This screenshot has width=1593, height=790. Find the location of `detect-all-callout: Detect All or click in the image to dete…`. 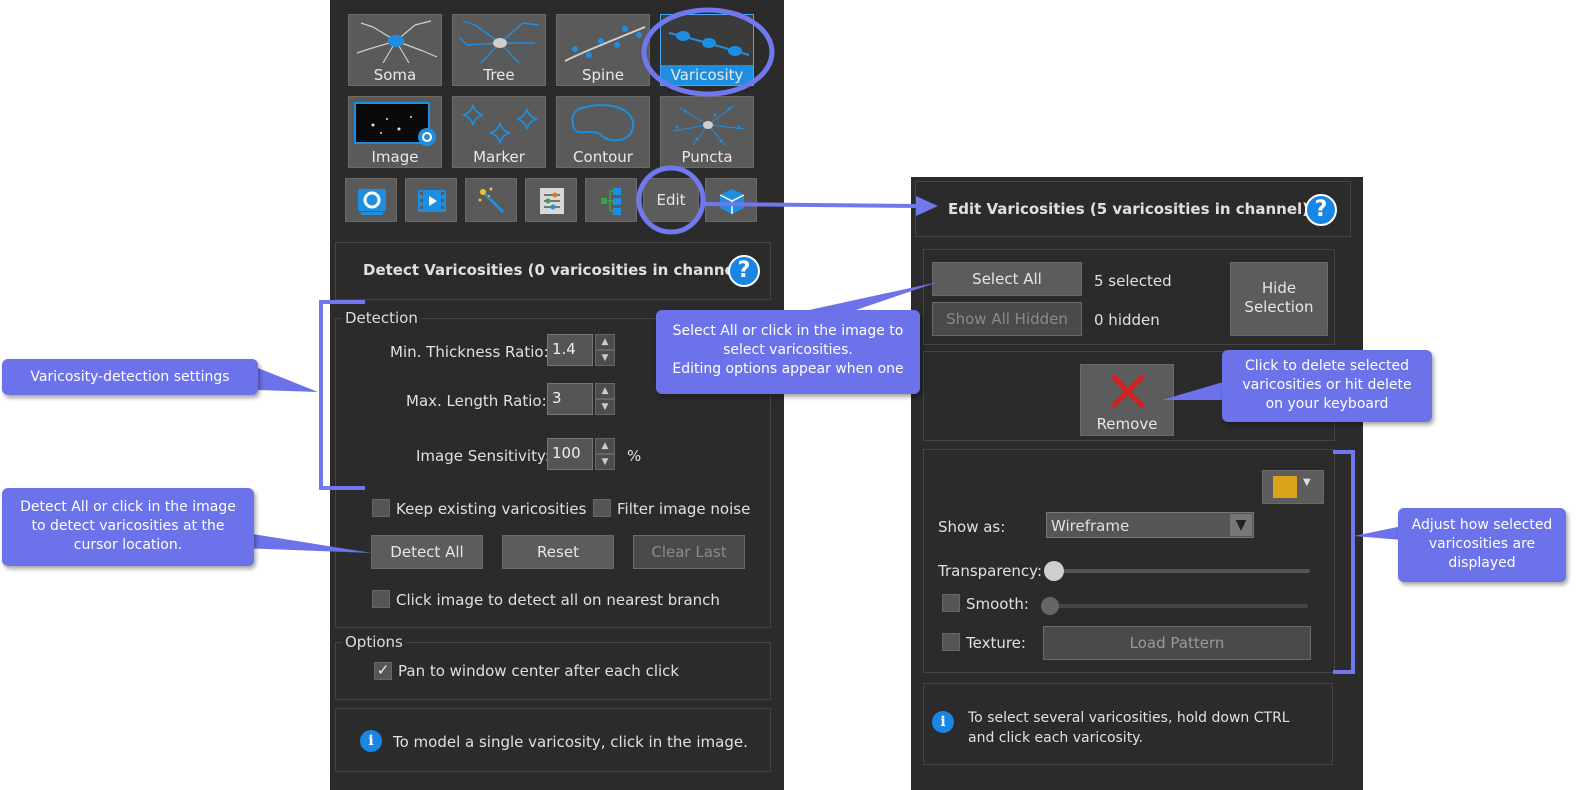

detect-all-callout: Detect All or click in the image to dete… is located at coordinates (128, 527).